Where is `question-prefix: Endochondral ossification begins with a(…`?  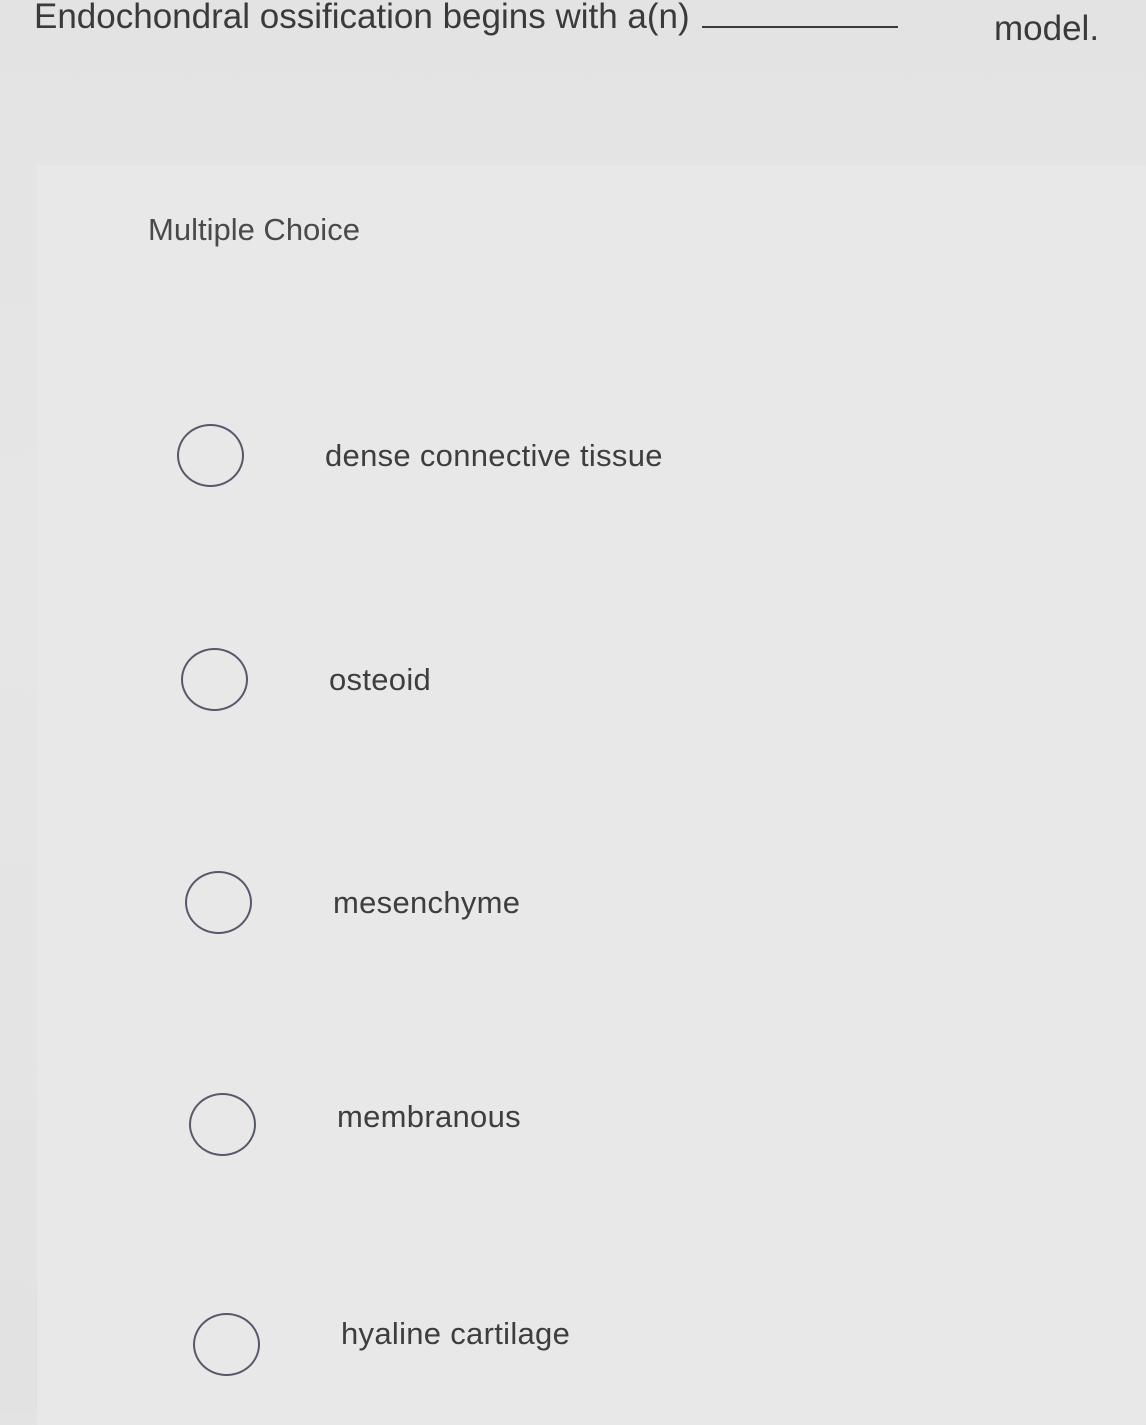 question-prefix: Endochondral ossification begins with a(… is located at coordinates (362, 18).